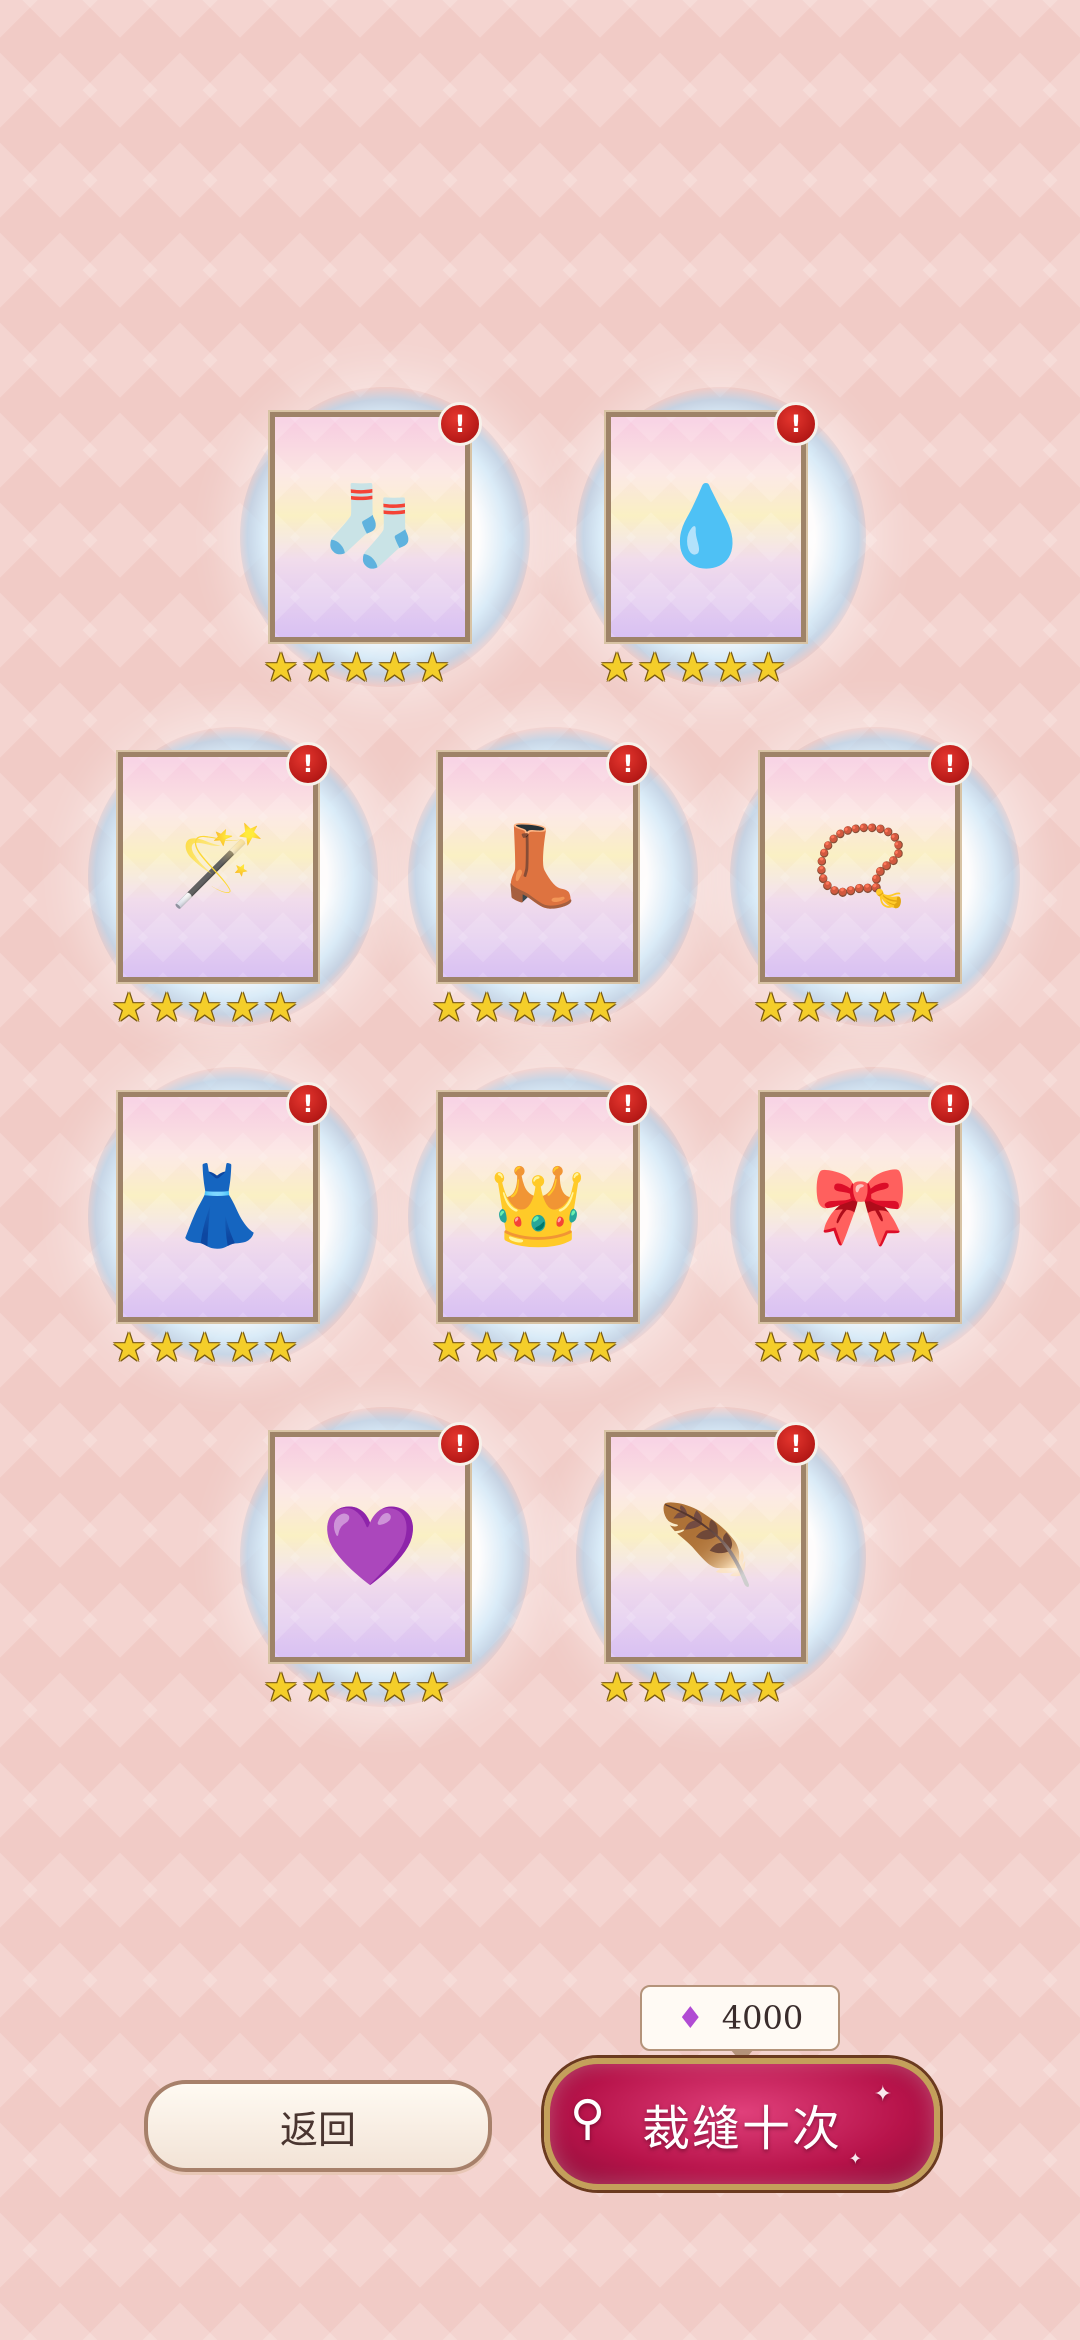  I want to click on item-card-wand: 🪄 ! ★ ★ ★ ★ ★, so click(233, 889).